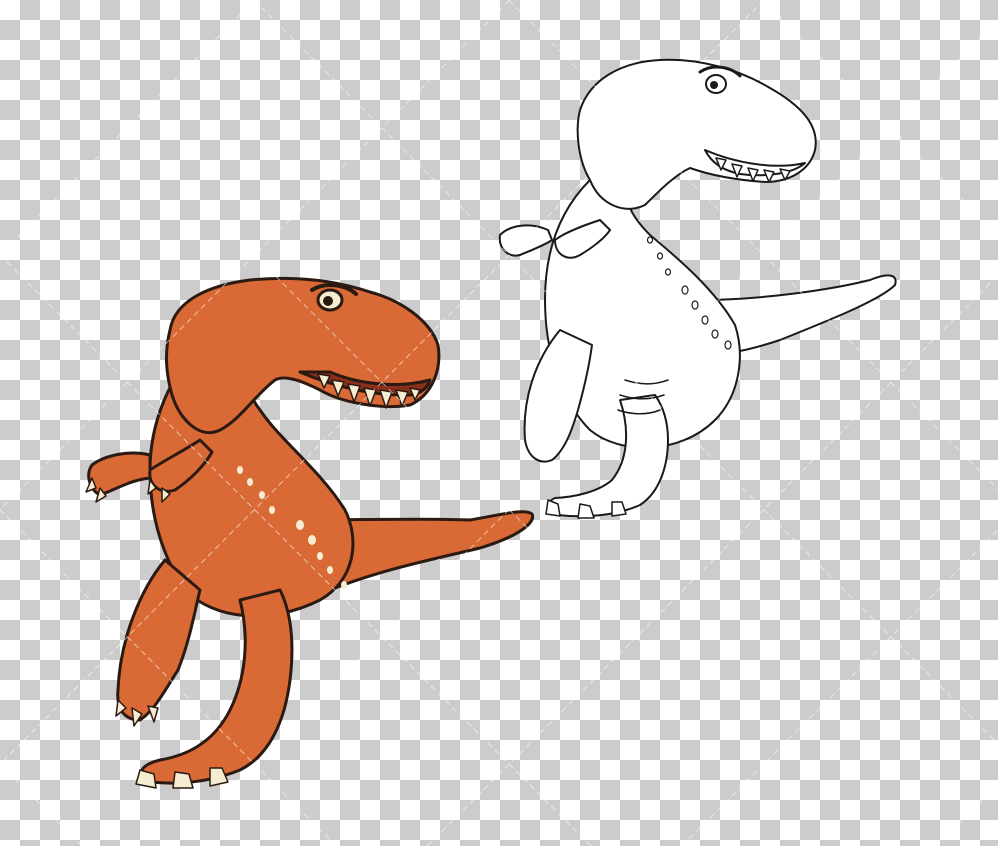 This screenshot has width=998, height=846. What do you see at coordinates (525, 240) in the screenshot?
I see `line-arm-left` at bounding box center [525, 240].